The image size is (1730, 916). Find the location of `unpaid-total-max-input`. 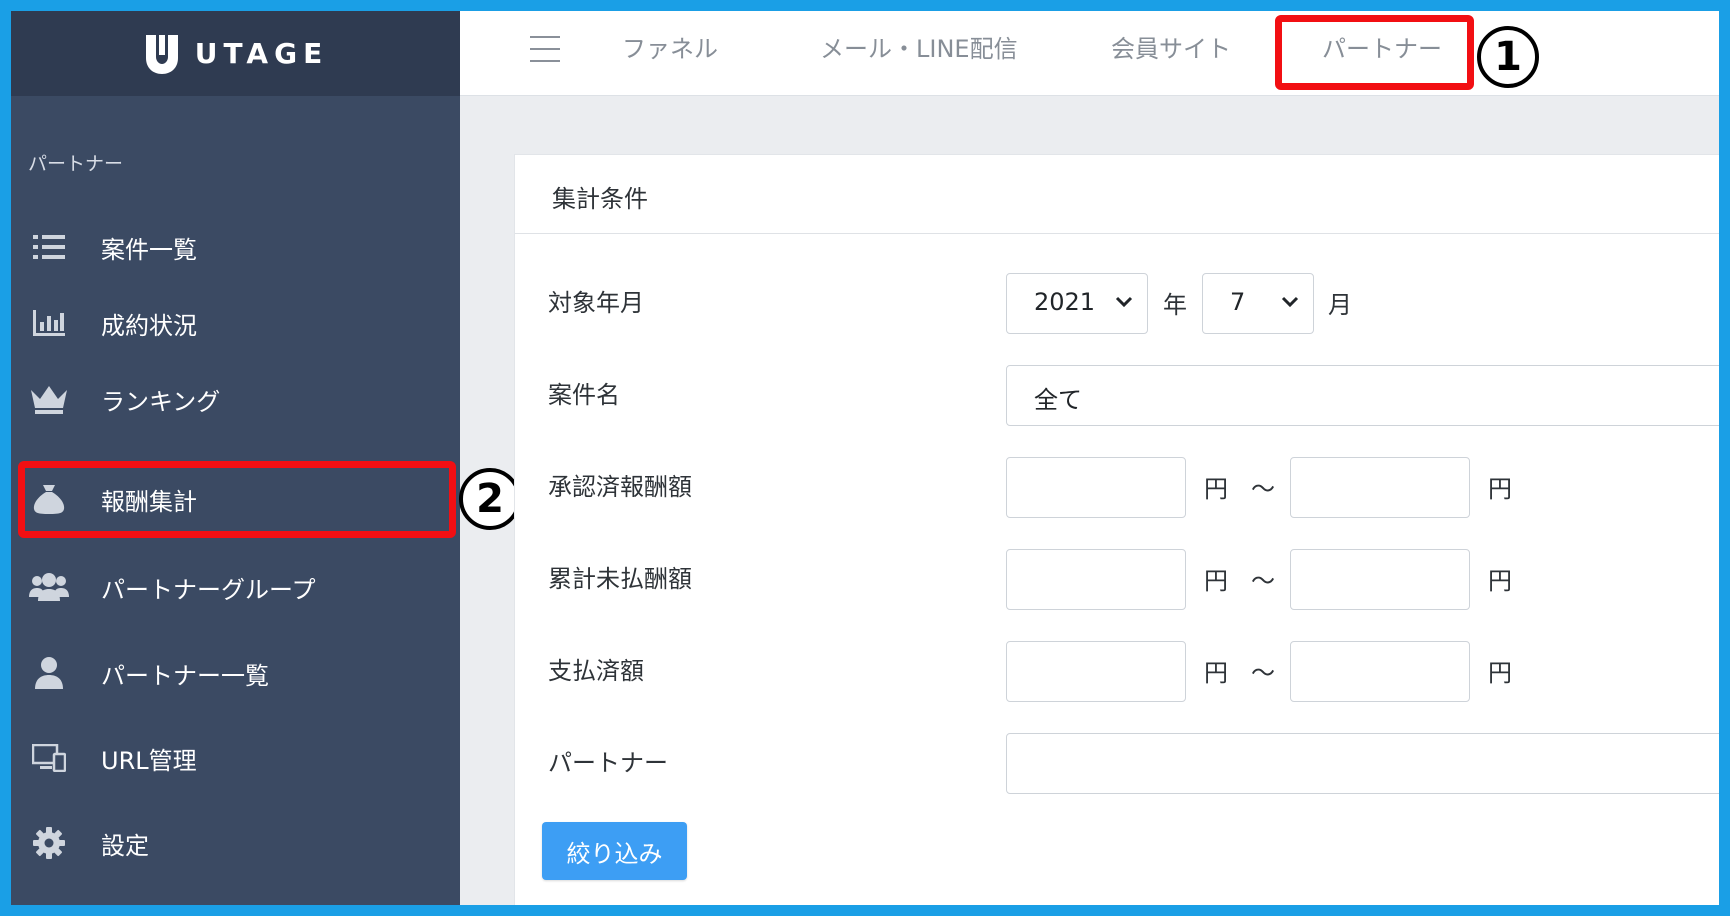

unpaid-total-max-input is located at coordinates (1380, 579).